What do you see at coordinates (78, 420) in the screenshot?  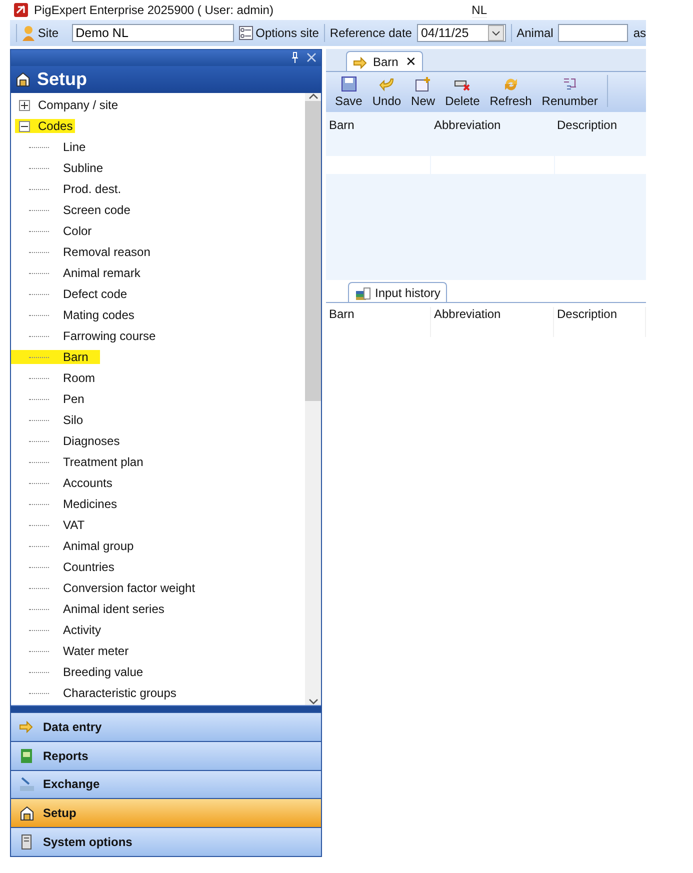 I see `tree-item: Silo` at bounding box center [78, 420].